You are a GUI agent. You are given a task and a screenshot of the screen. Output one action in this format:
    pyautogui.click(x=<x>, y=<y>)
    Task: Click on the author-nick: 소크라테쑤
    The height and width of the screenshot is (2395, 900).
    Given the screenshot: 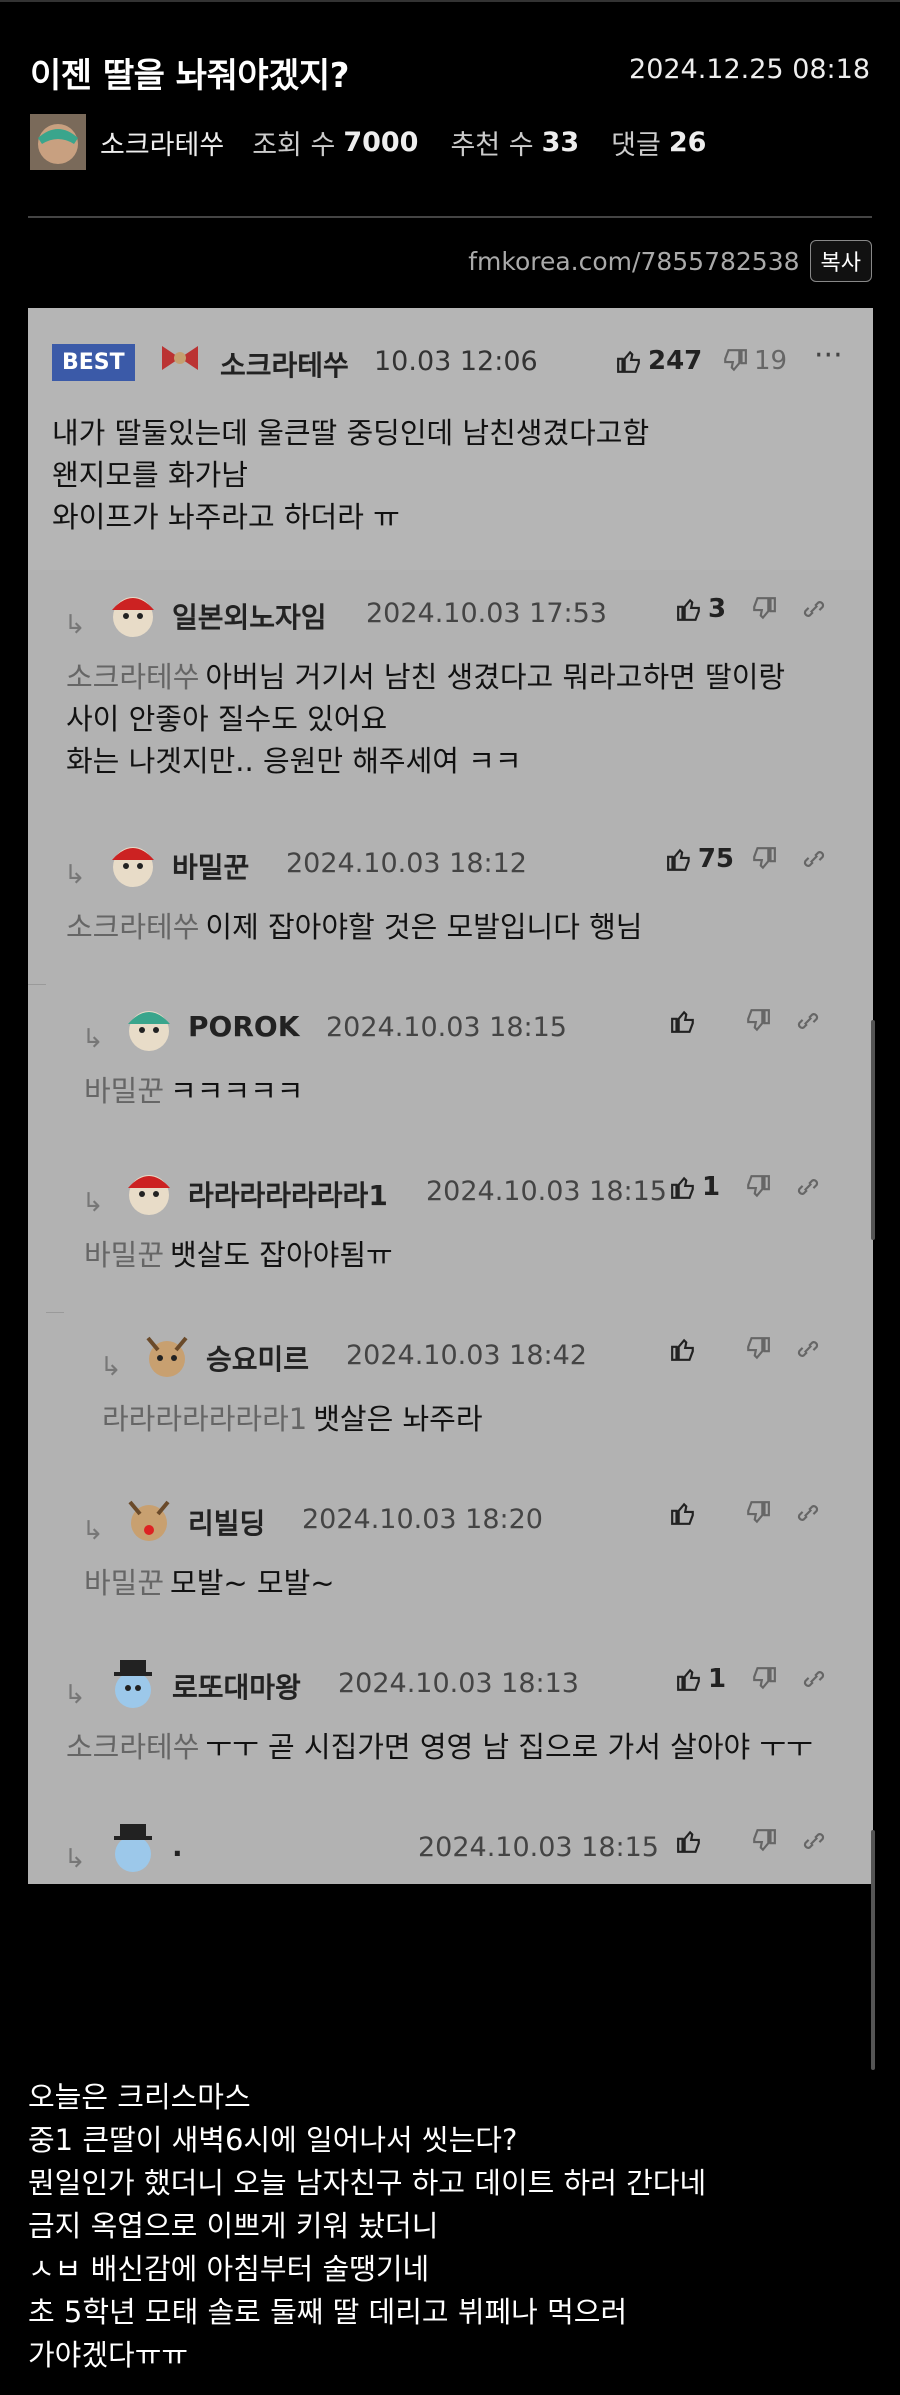 What is the action you would take?
    pyautogui.click(x=162, y=142)
    